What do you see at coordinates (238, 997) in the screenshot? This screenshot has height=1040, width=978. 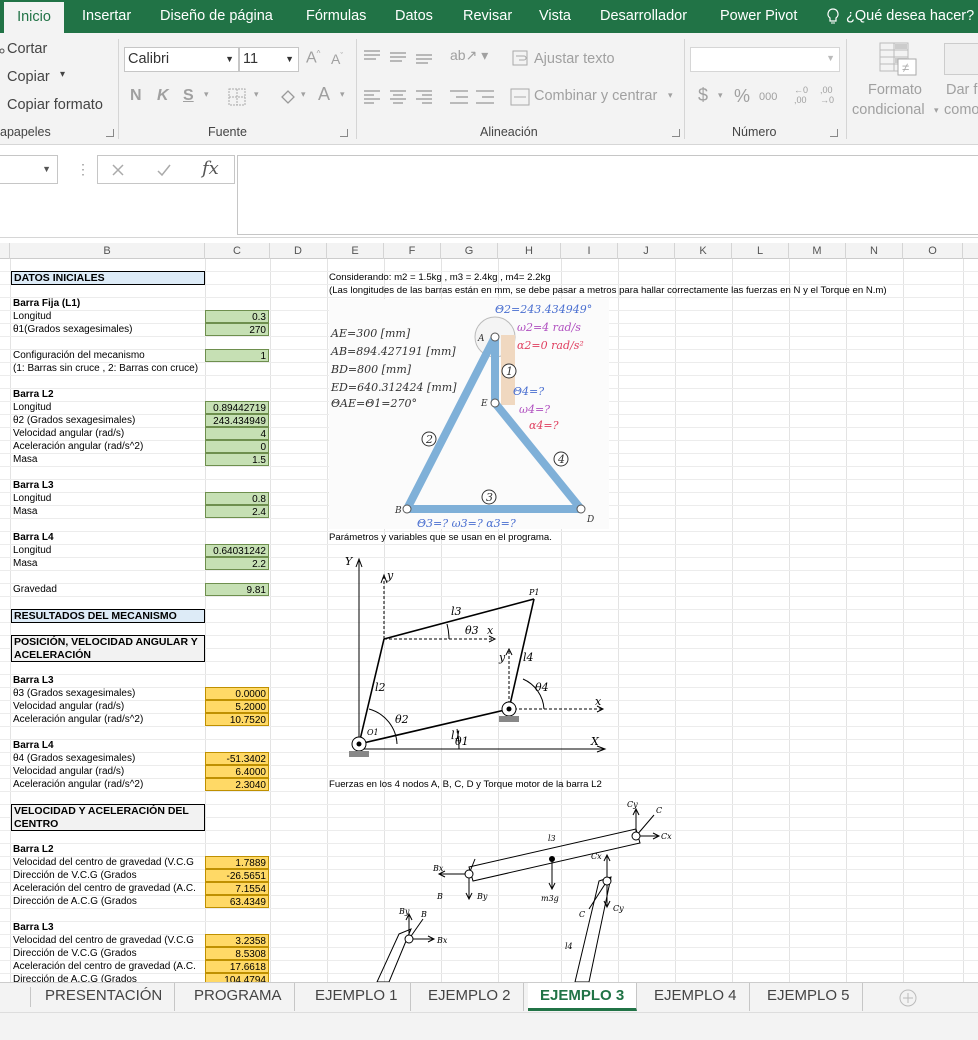 I see `sheet-tab-programa: PROGRAMA` at bounding box center [238, 997].